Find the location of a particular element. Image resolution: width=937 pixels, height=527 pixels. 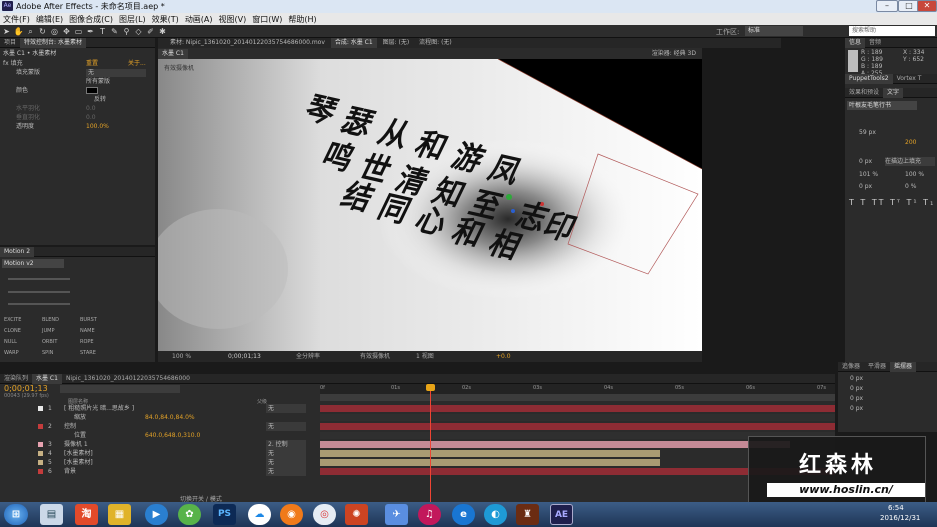

exposure-value: +0.0 is located at coordinates (503, 356).